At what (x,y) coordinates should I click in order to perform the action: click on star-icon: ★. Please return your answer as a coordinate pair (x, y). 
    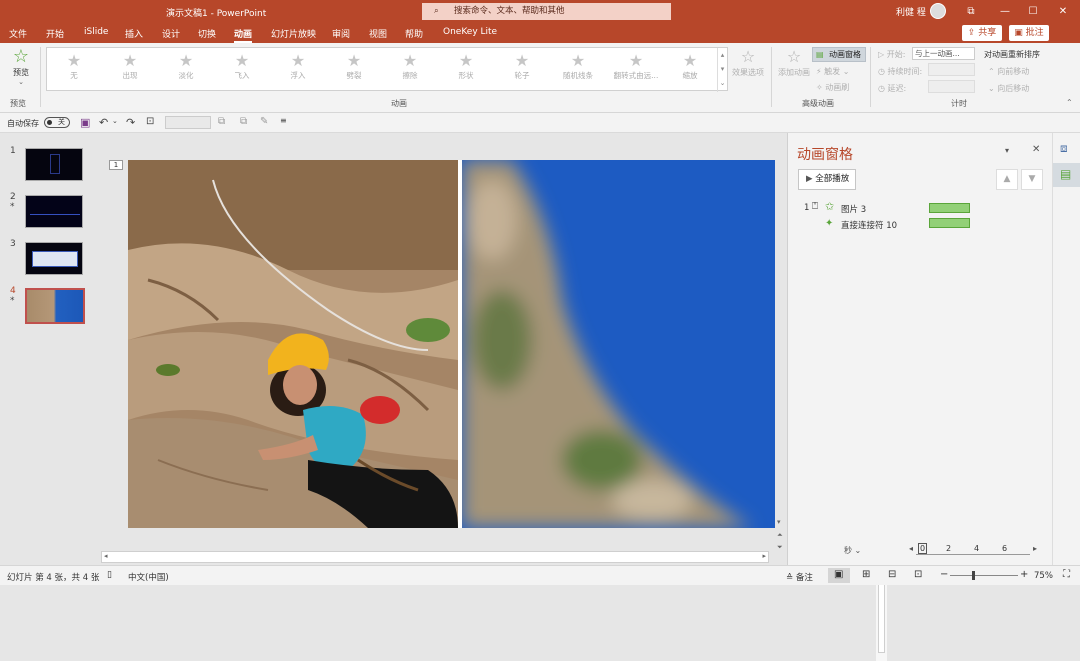
    Looking at the image, I should click on (186, 60).